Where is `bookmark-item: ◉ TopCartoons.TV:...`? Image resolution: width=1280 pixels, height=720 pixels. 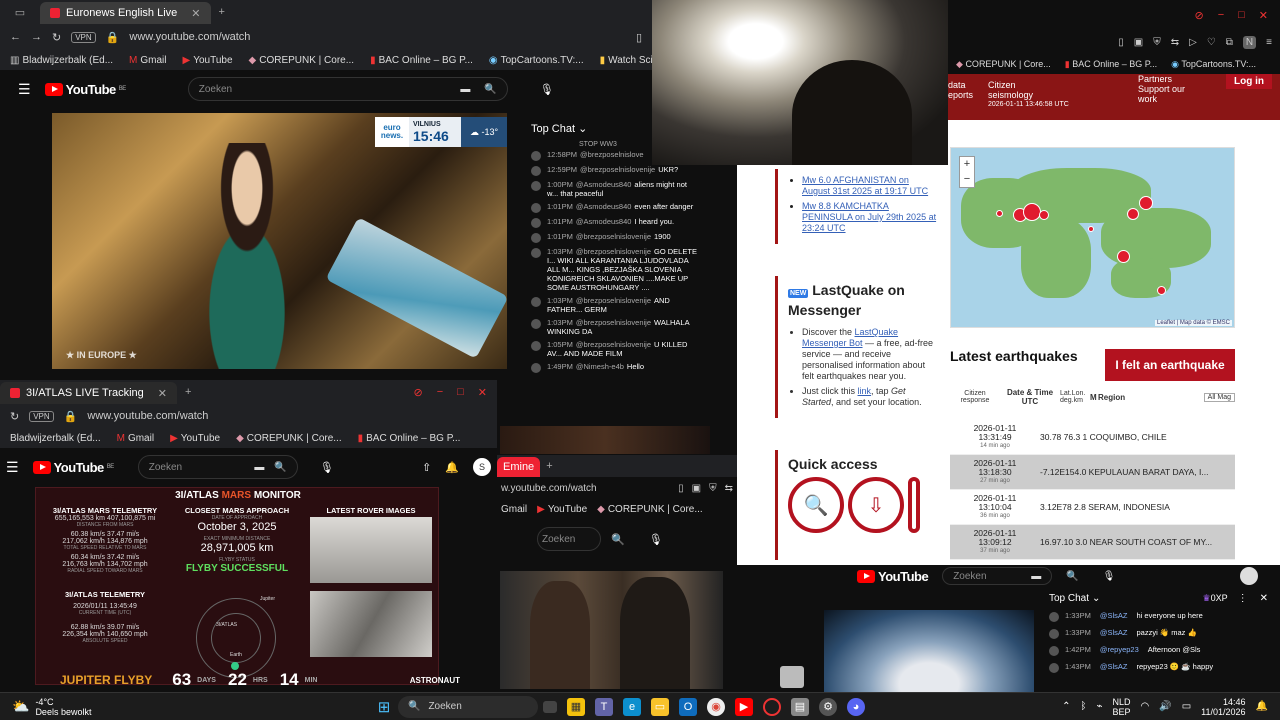 bookmark-item: ◉ TopCartoons.TV:... is located at coordinates (1213, 64).